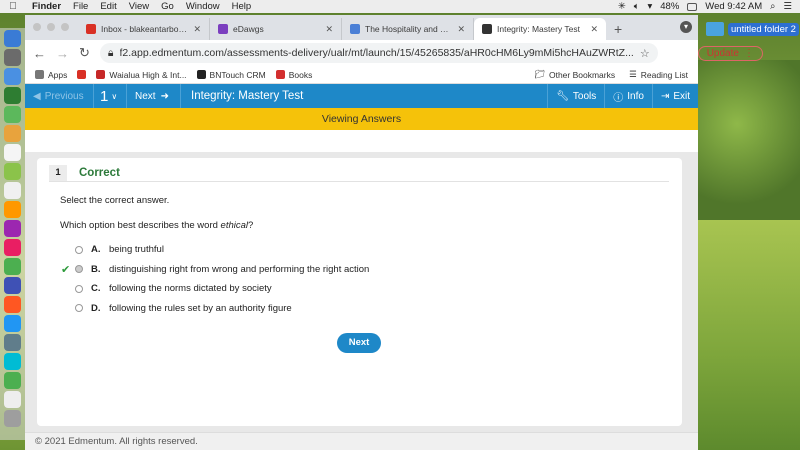 The height and width of the screenshot is (450, 800). I want to click on header-next-button: Next ➜, so click(154, 96).